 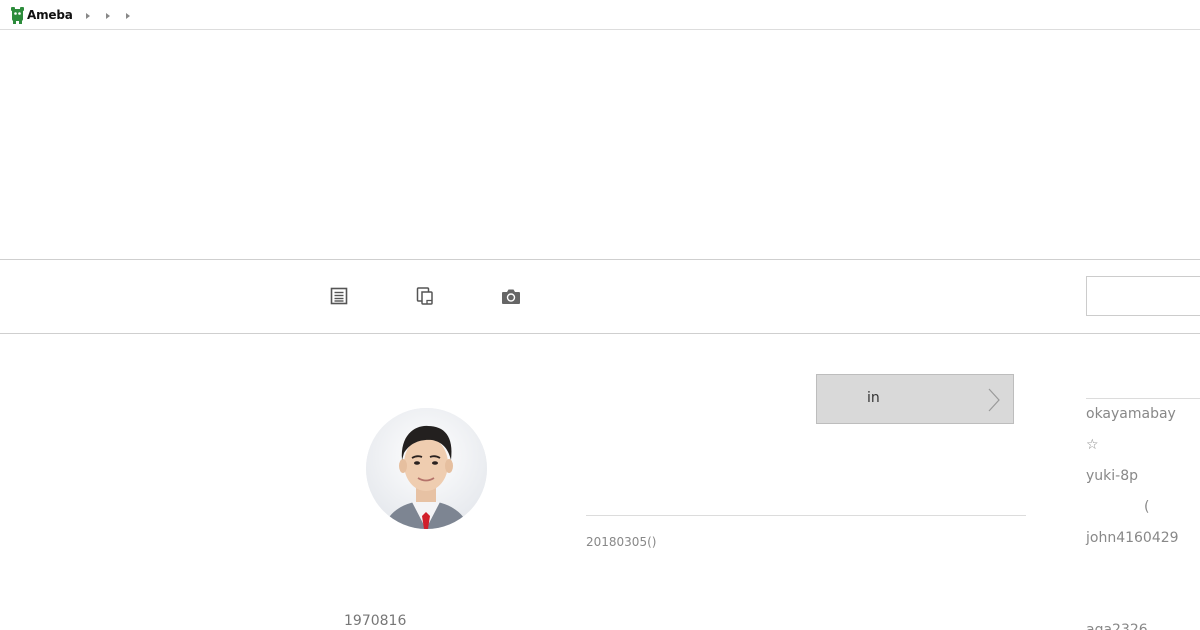 What do you see at coordinates (1092, 445) in the screenshot?
I see `sidebar-star-icon: ☆` at bounding box center [1092, 445].